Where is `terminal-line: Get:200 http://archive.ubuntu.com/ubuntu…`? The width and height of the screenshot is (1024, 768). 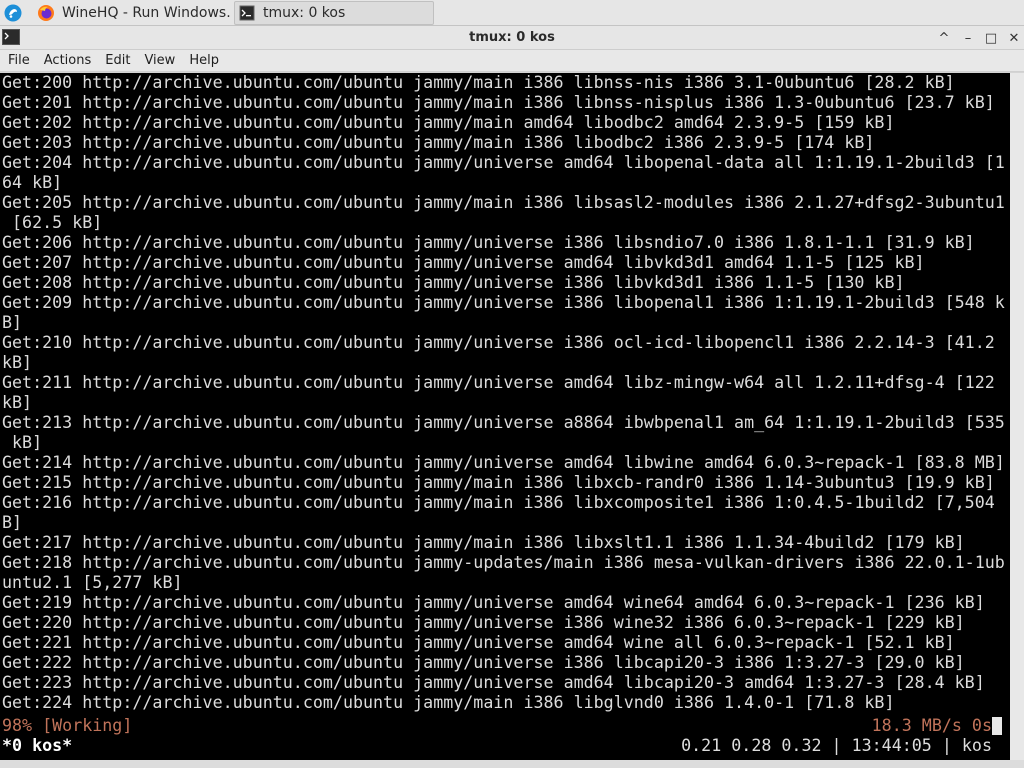 terminal-line: Get:200 http://archive.ubuntu.com/ubuntu… is located at coordinates (478, 82).